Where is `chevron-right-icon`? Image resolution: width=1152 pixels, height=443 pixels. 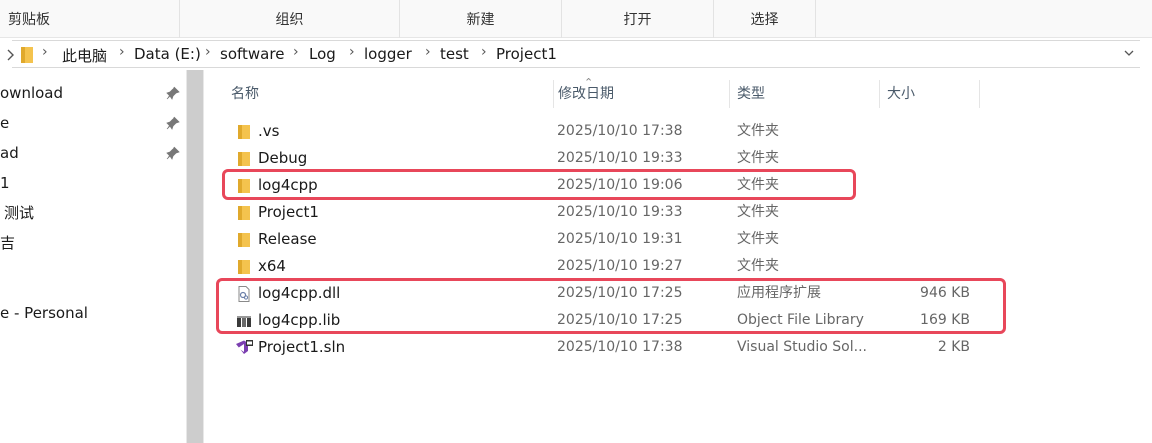 chevron-right-icon is located at coordinates (11, 55).